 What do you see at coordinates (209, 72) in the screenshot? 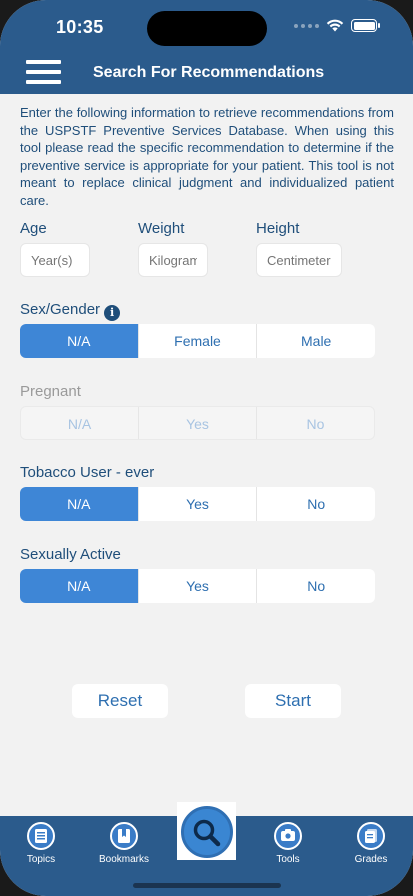
I see `page-title: Search For Recommendations` at bounding box center [209, 72].